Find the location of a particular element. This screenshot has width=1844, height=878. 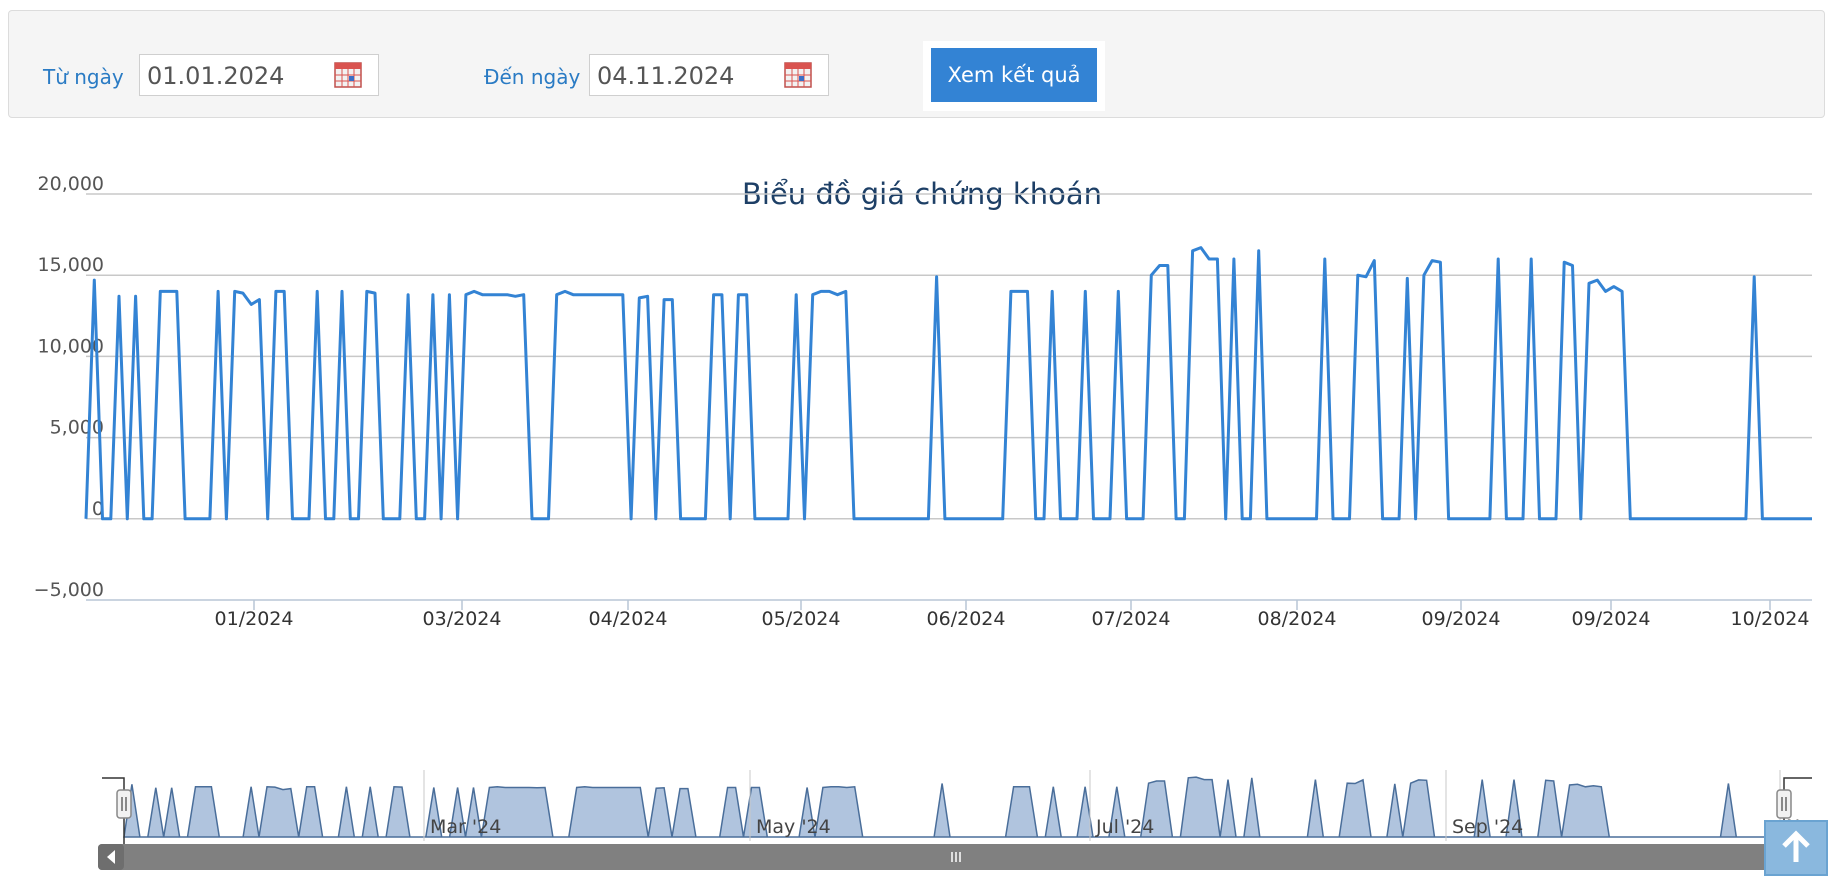

navigator-tick-label: Jul '24 is located at coordinates (1124, 827).